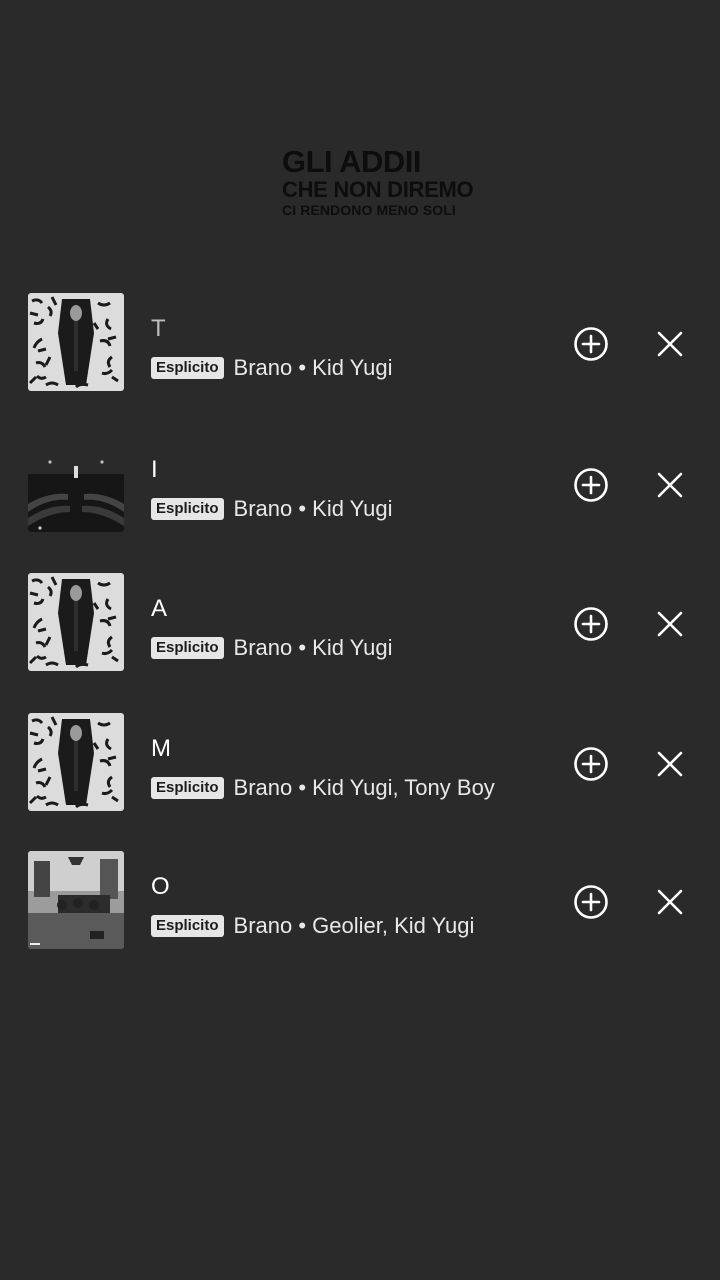 The width and height of the screenshot is (720, 1280). Describe the element at coordinates (360, 484) in the screenshot. I see `track-row: I Esplicito Brano • Kid Yugi` at that location.